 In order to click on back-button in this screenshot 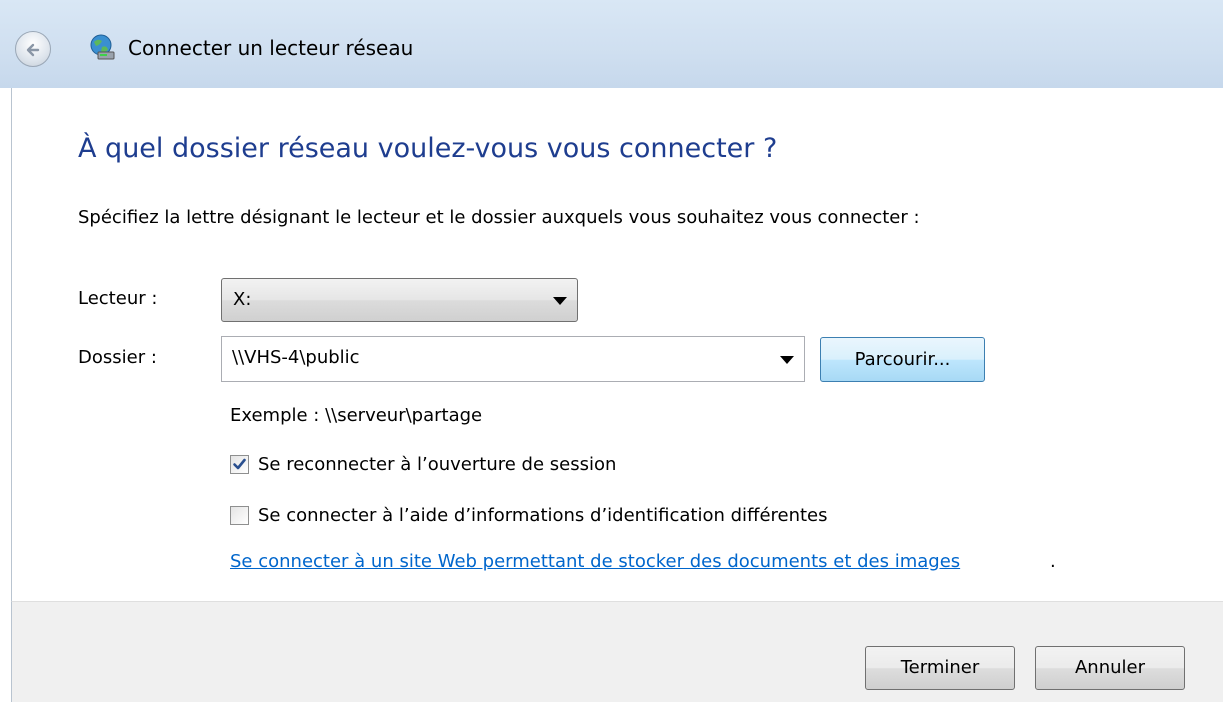, I will do `click(33, 49)`.